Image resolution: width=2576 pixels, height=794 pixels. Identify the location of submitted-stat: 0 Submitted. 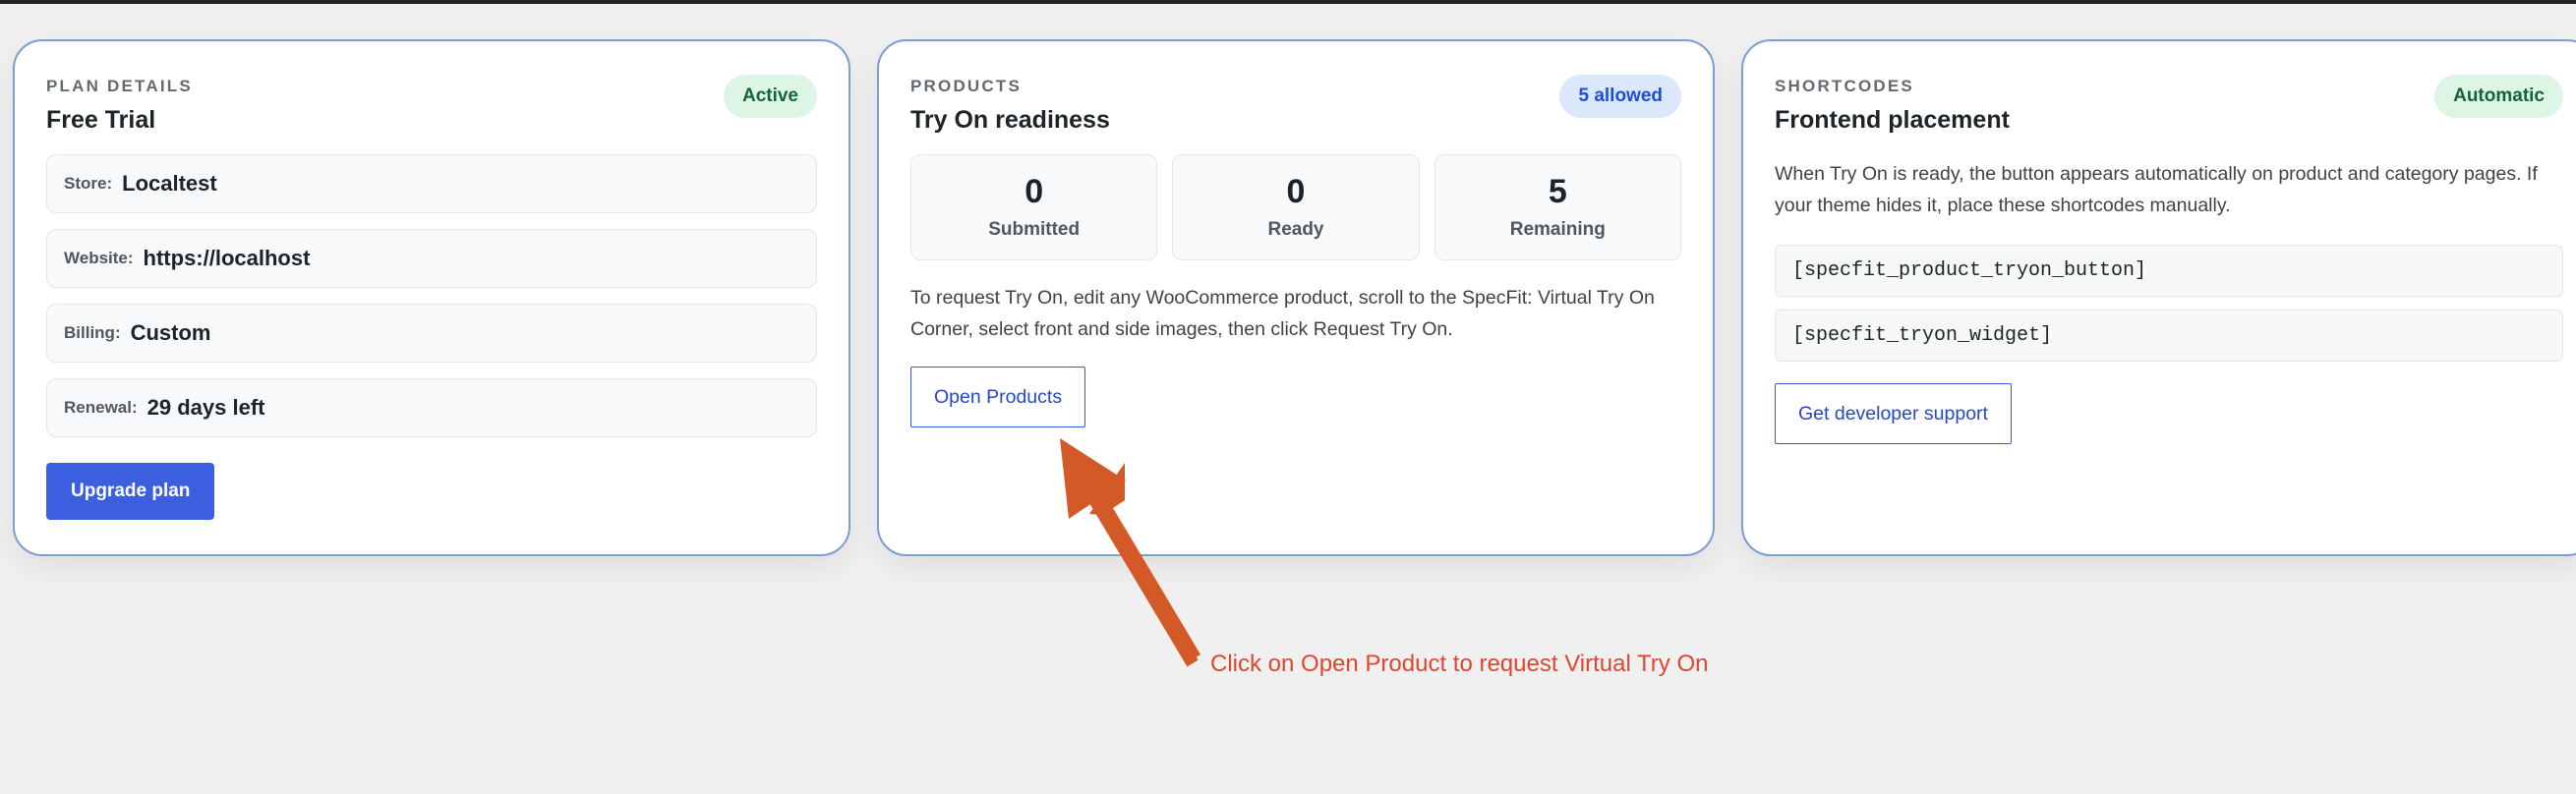
(1034, 207).